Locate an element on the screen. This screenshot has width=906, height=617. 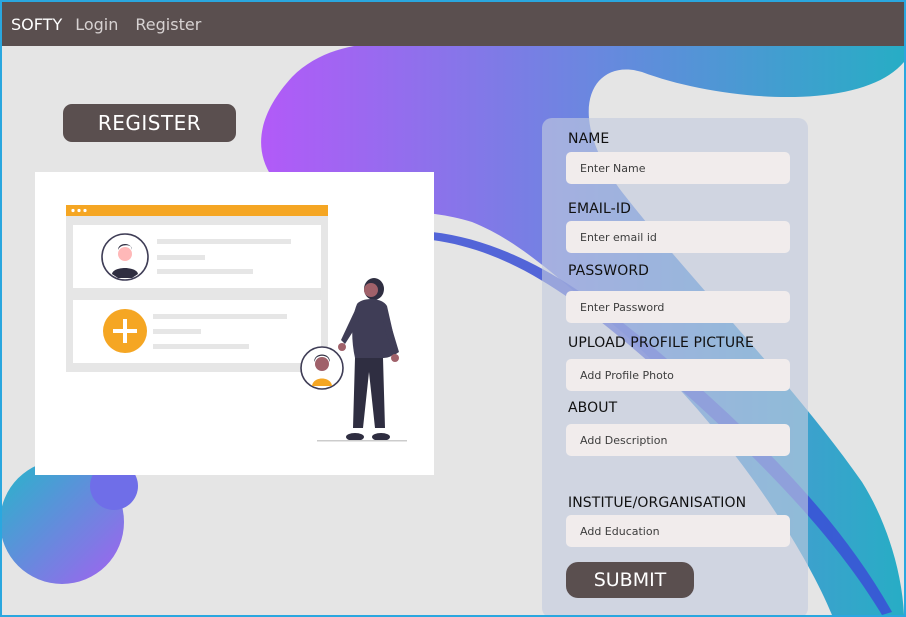
about-label: ABOUT is located at coordinates (593, 408).